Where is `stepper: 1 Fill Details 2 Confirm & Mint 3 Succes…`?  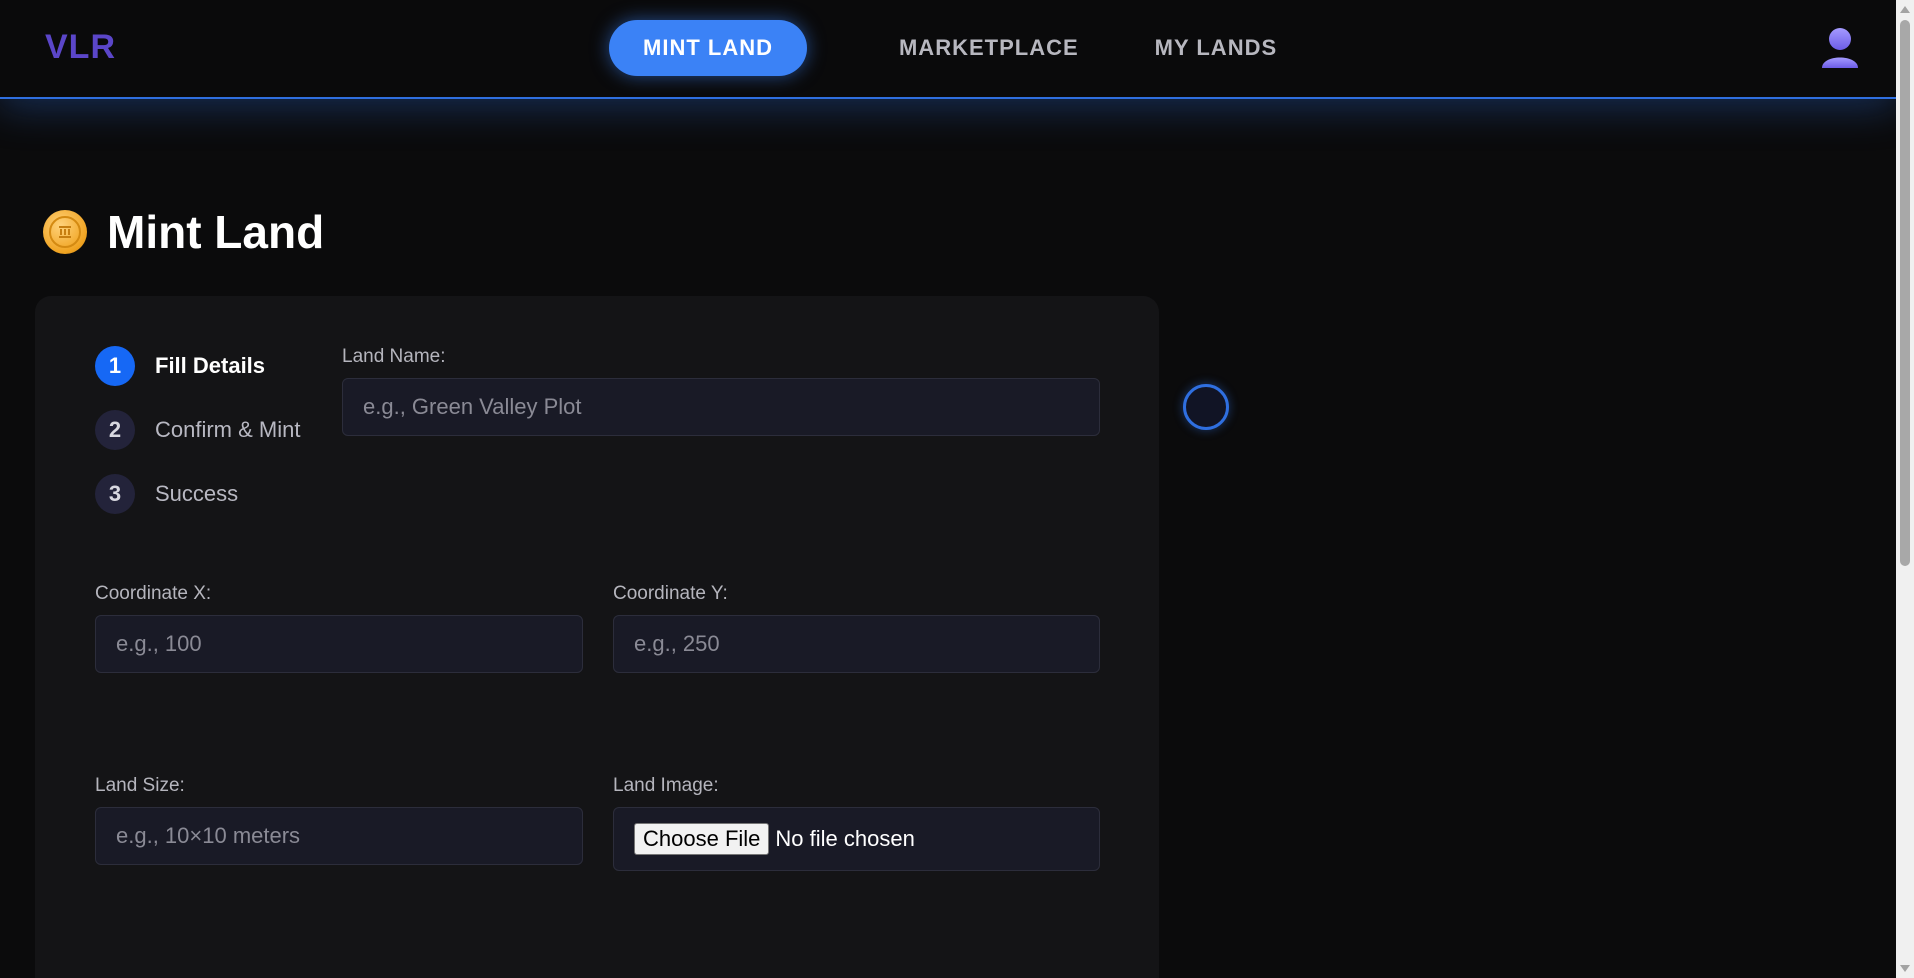 stepper: 1 Fill Details 2 Confirm & Mint 3 Succes… is located at coordinates (197, 442).